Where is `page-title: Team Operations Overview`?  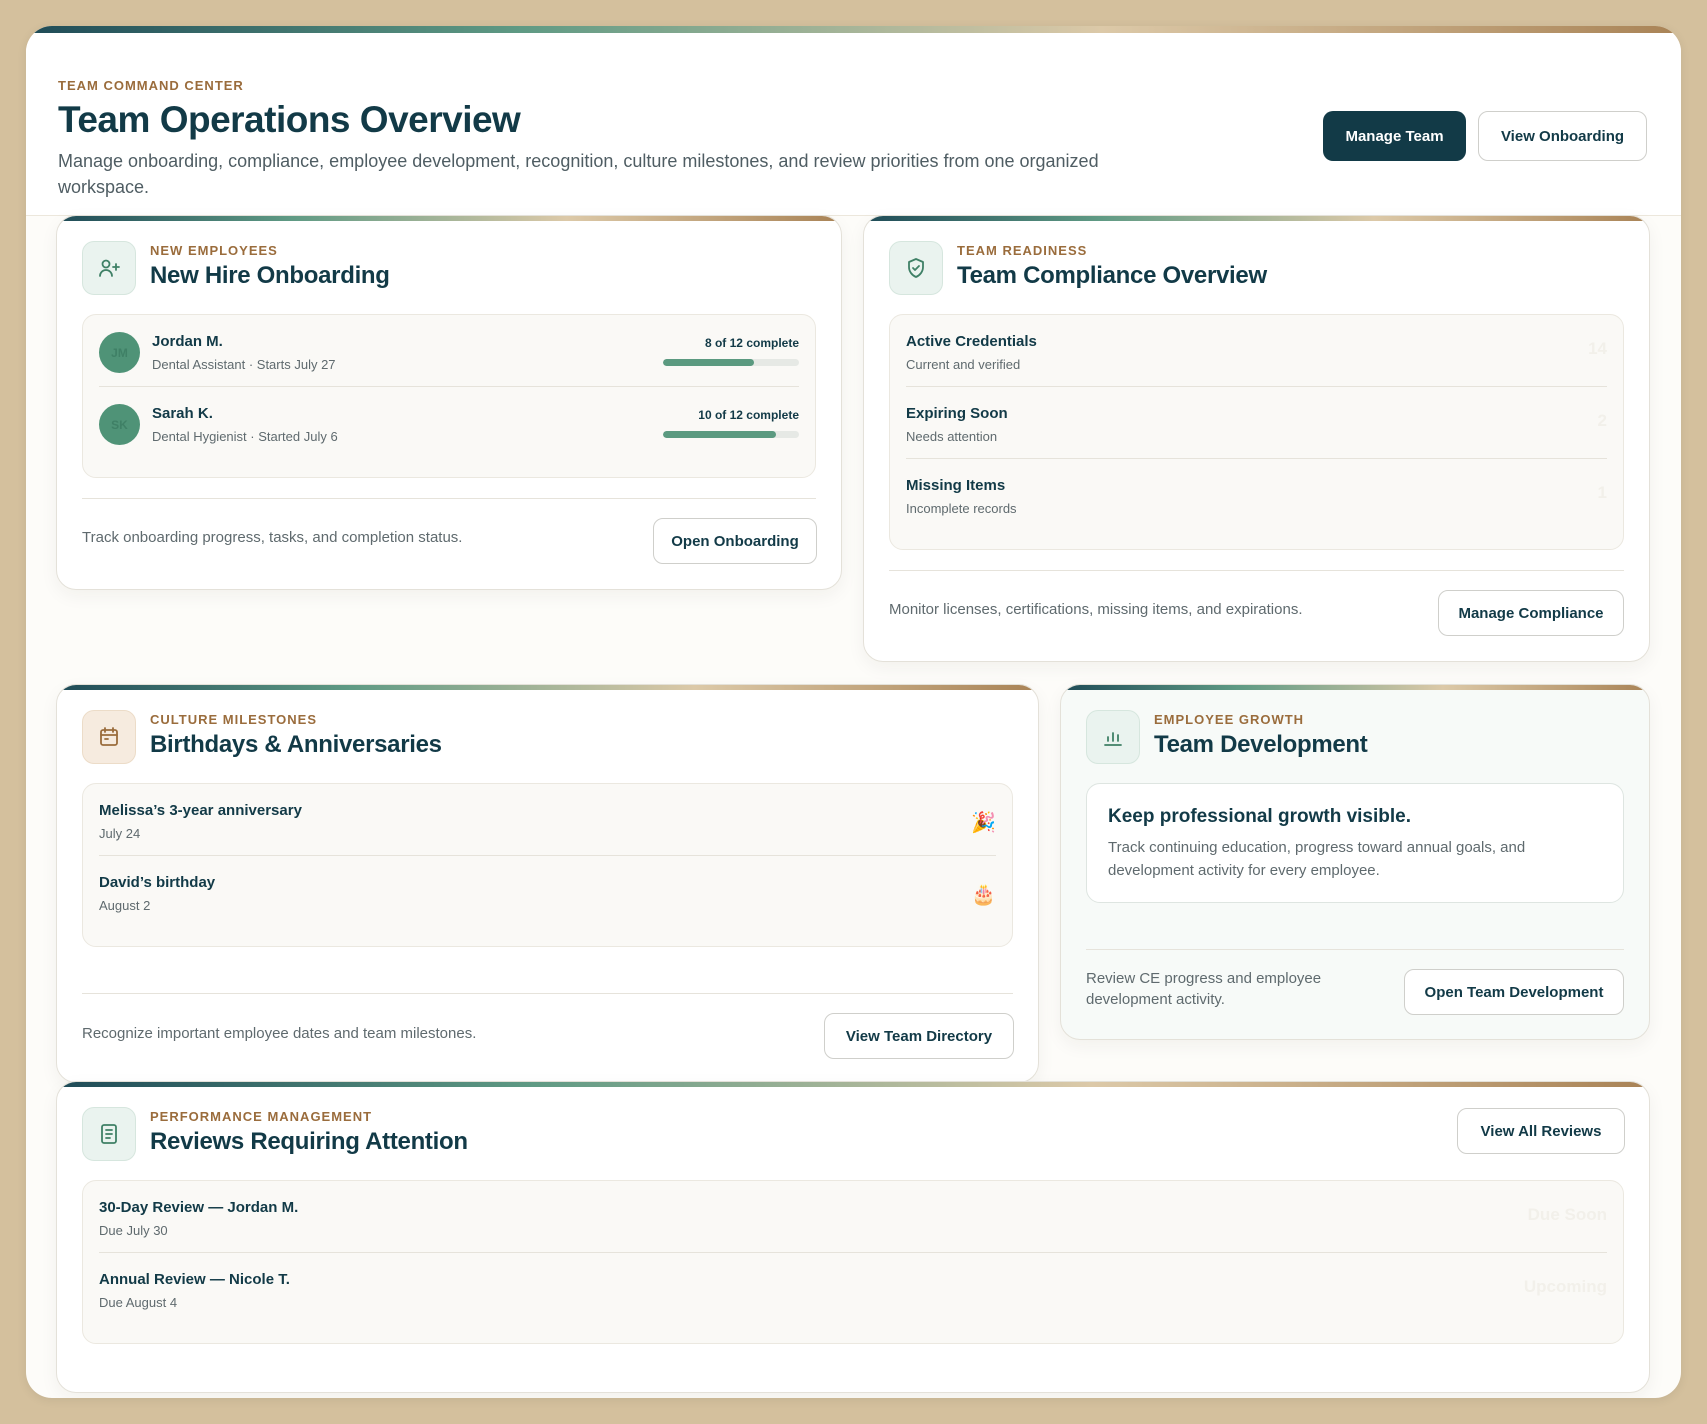
page-title: Team Operations Overview is located at coordinates (289, 119).